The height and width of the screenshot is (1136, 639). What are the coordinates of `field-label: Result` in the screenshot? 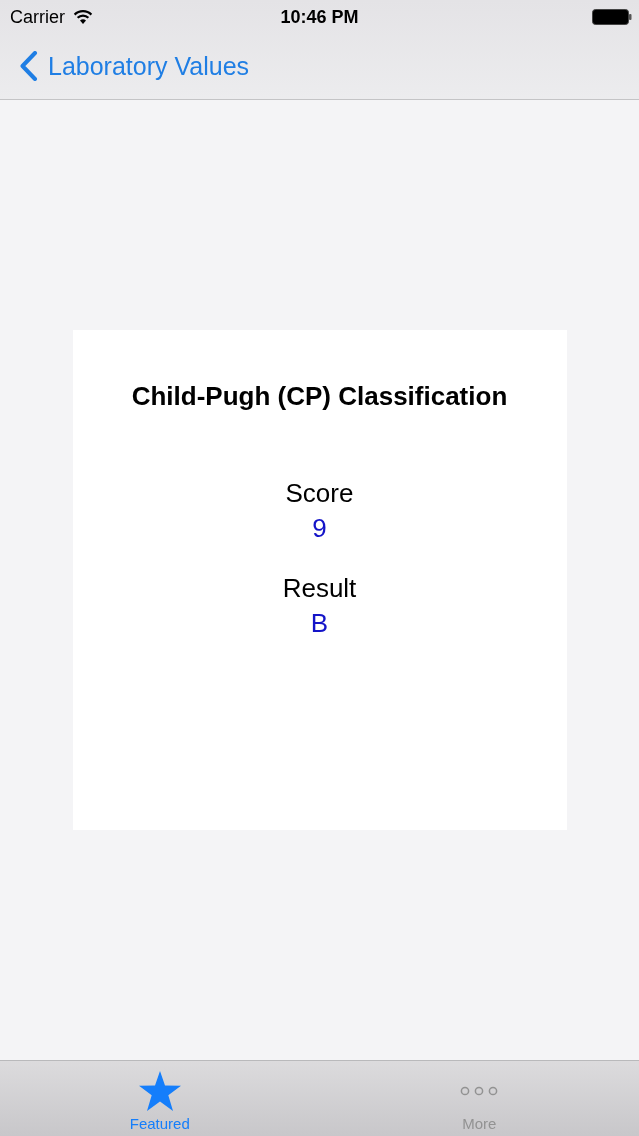 It's located at (319, 588).